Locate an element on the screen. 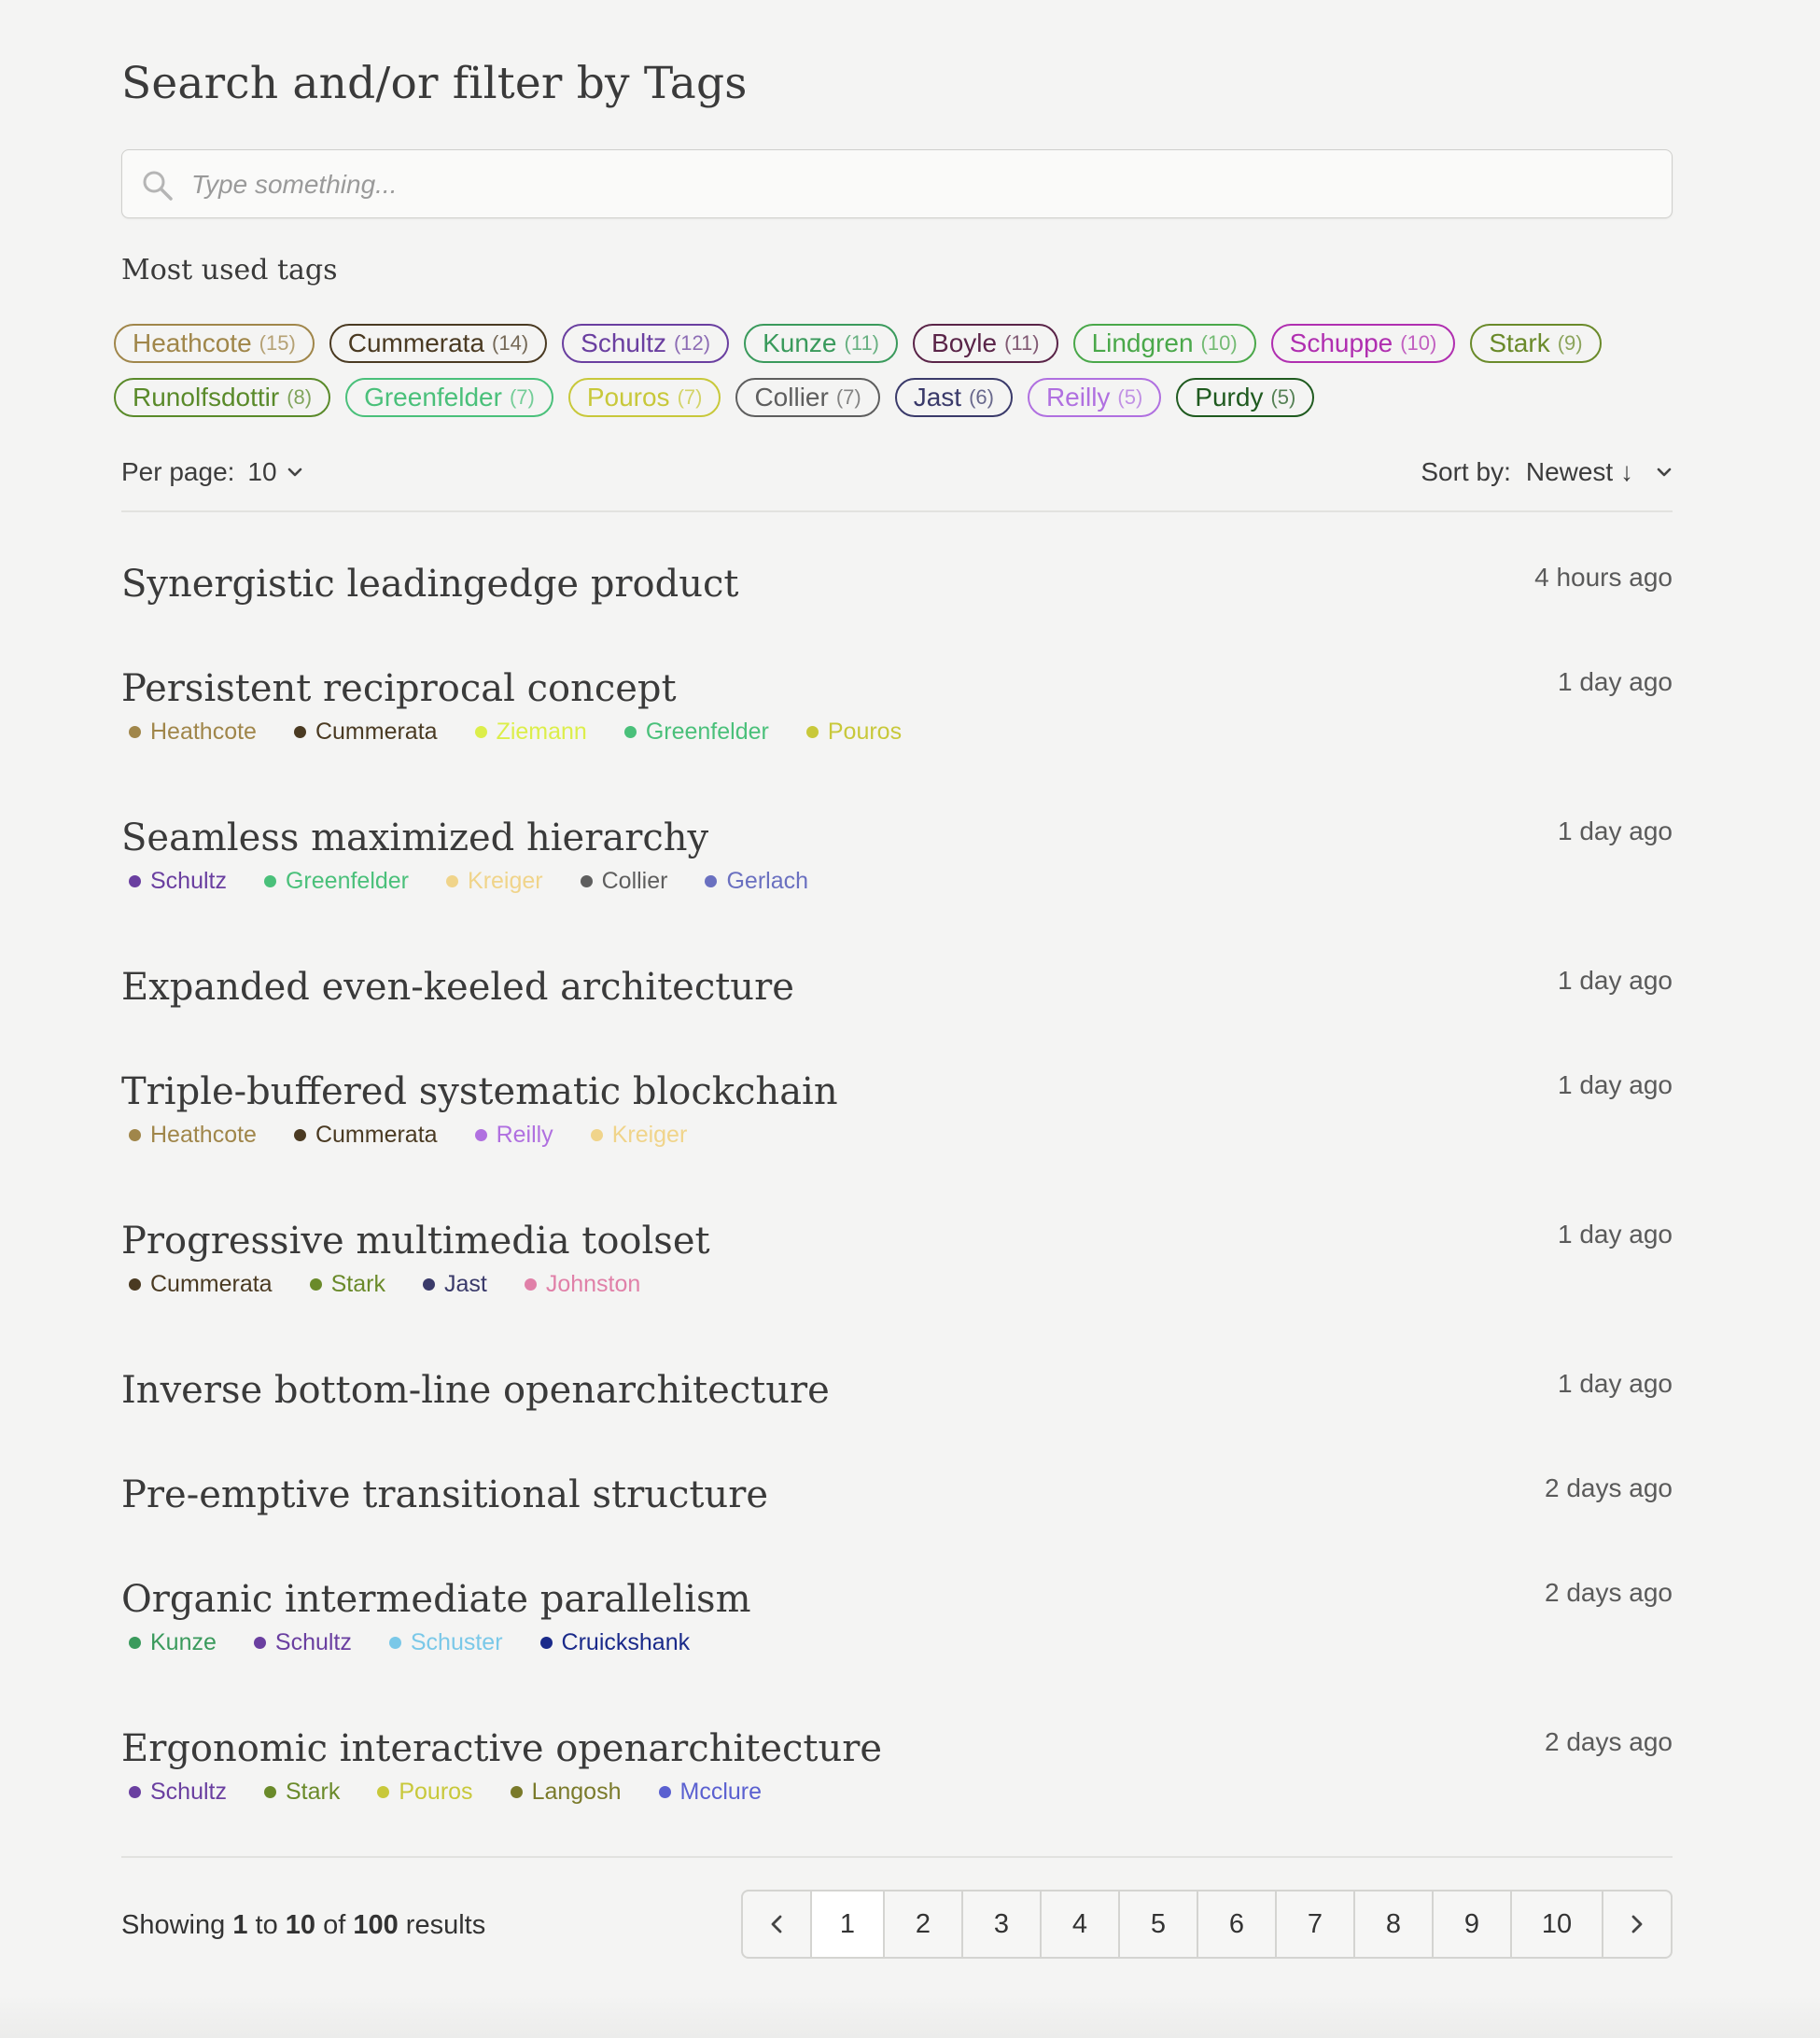 The image size is (1820, 2038). item-tag-gerlach: Gerlach is located at coordinates (756, 881).